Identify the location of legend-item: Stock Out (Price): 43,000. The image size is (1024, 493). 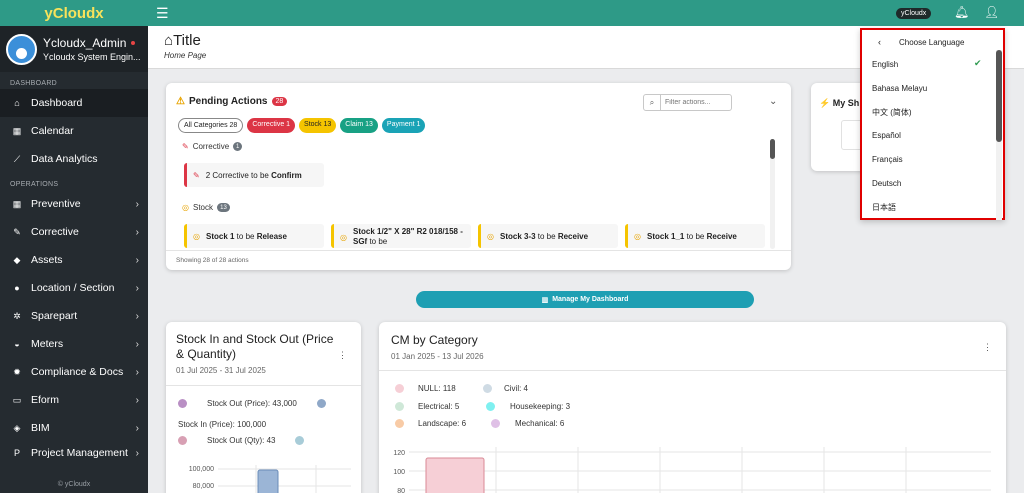
(252, 403).